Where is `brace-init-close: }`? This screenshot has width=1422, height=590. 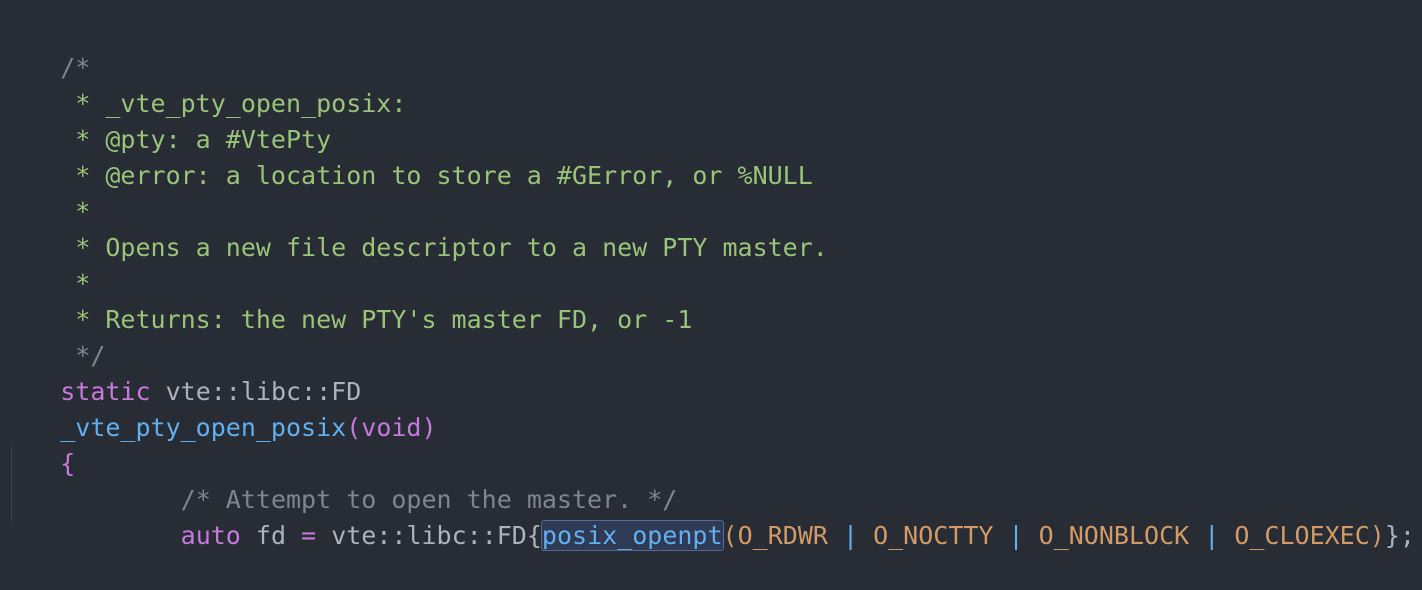
brace-init-close: } is located at coordinates (1392, 535).